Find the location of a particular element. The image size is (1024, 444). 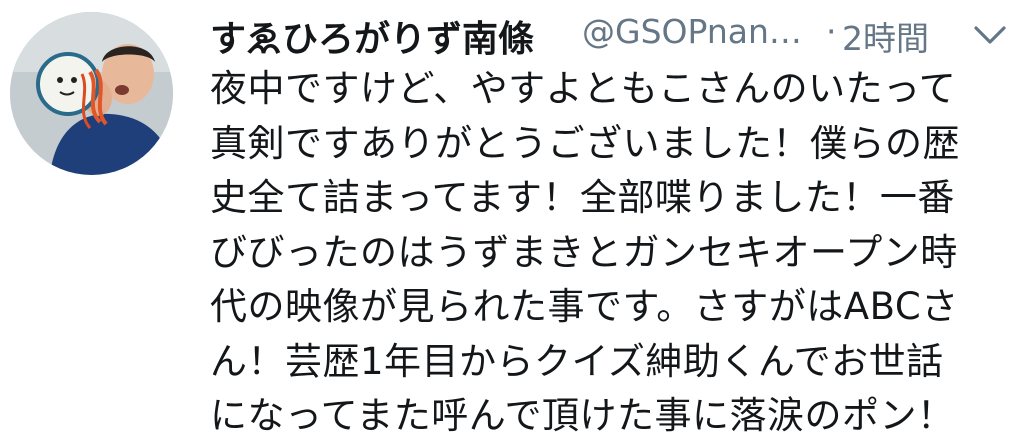

tweet-text-line: 史全て詰まってます！全部喋りました！一番 is located at coordinates (582, 197).